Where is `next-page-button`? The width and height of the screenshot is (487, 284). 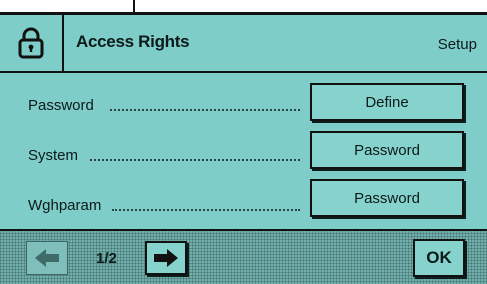 next-page-button is located at coordinates (166, 258).